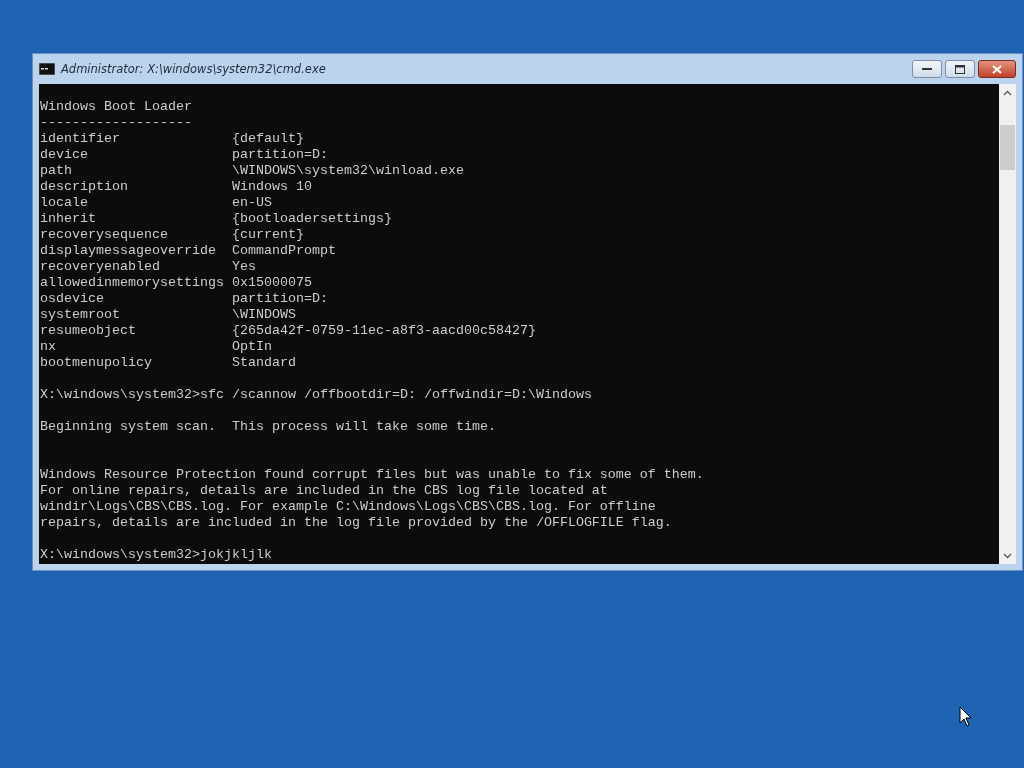  I want to click on setting-name: description, so click(84, 187).